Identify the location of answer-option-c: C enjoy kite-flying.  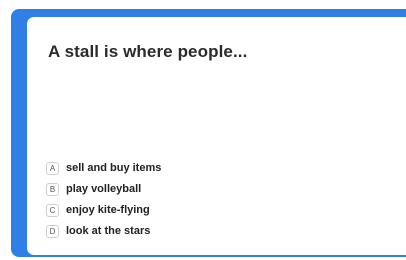
(103, 210).